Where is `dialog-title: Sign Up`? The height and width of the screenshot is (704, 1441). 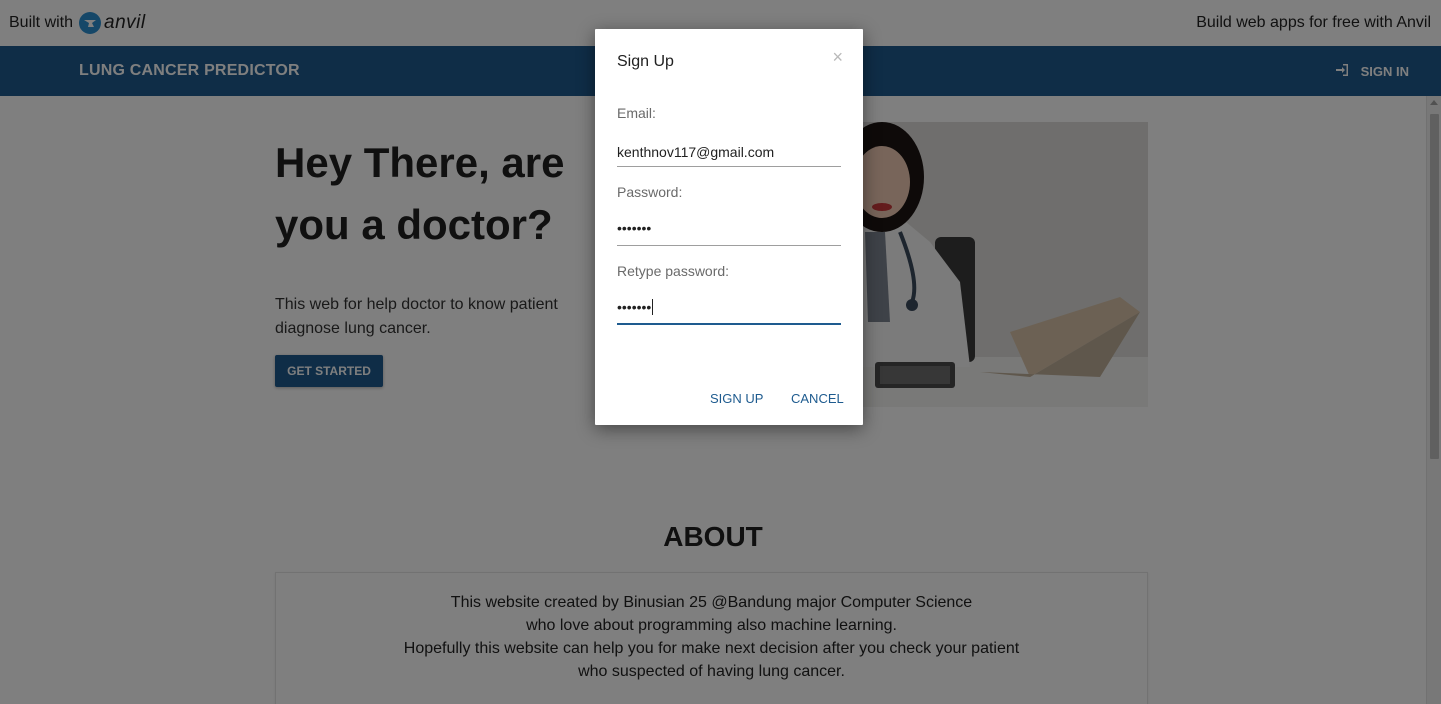 dialog-title: Sign Up is located at coordinates (645, 61).